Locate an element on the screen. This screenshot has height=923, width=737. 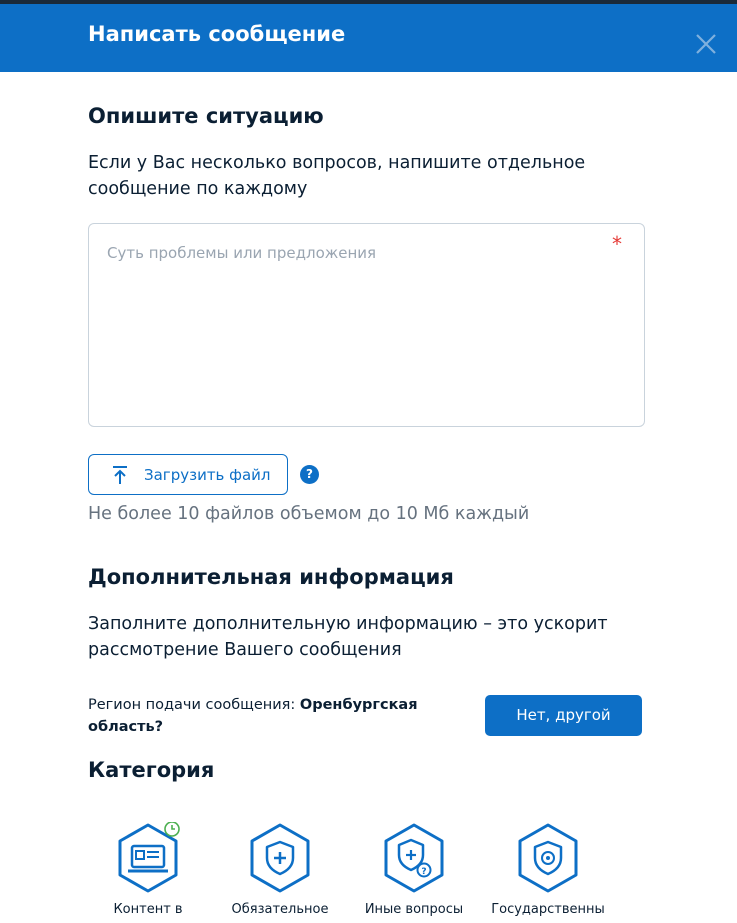
category-label: Контент в is located at coordinates (148, 909).